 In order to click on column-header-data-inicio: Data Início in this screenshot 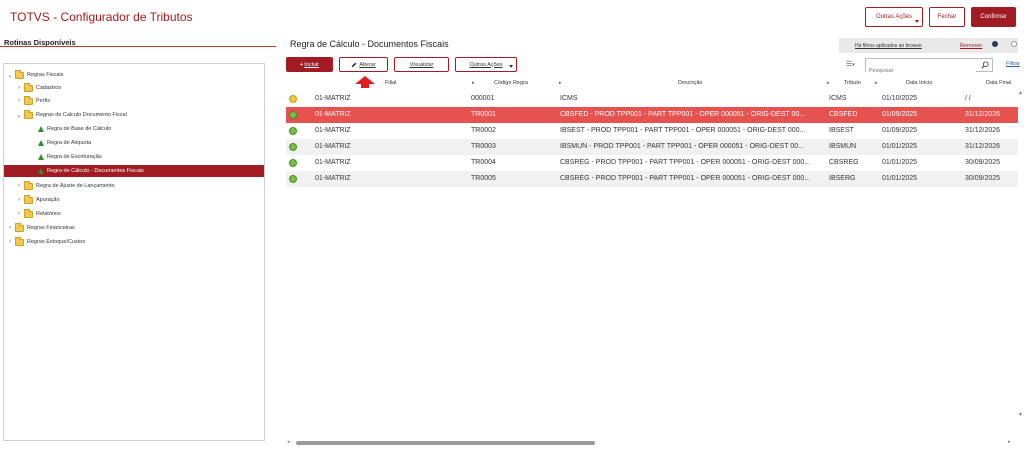, I will do `click(919, 83)`.